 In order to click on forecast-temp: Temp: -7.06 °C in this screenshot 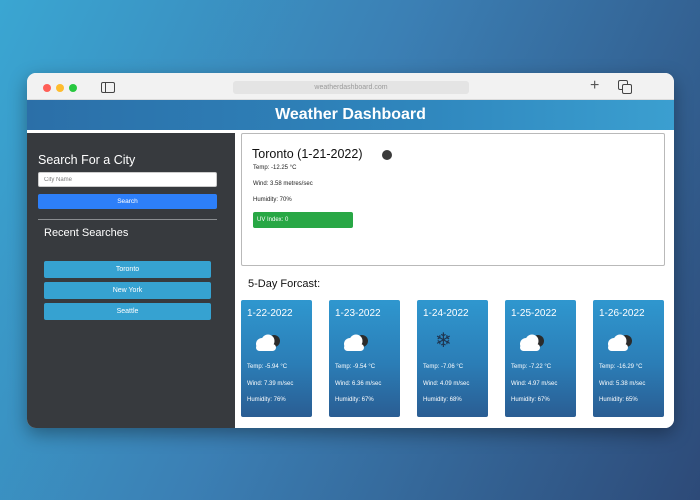, I will do `click(443, 367)`.